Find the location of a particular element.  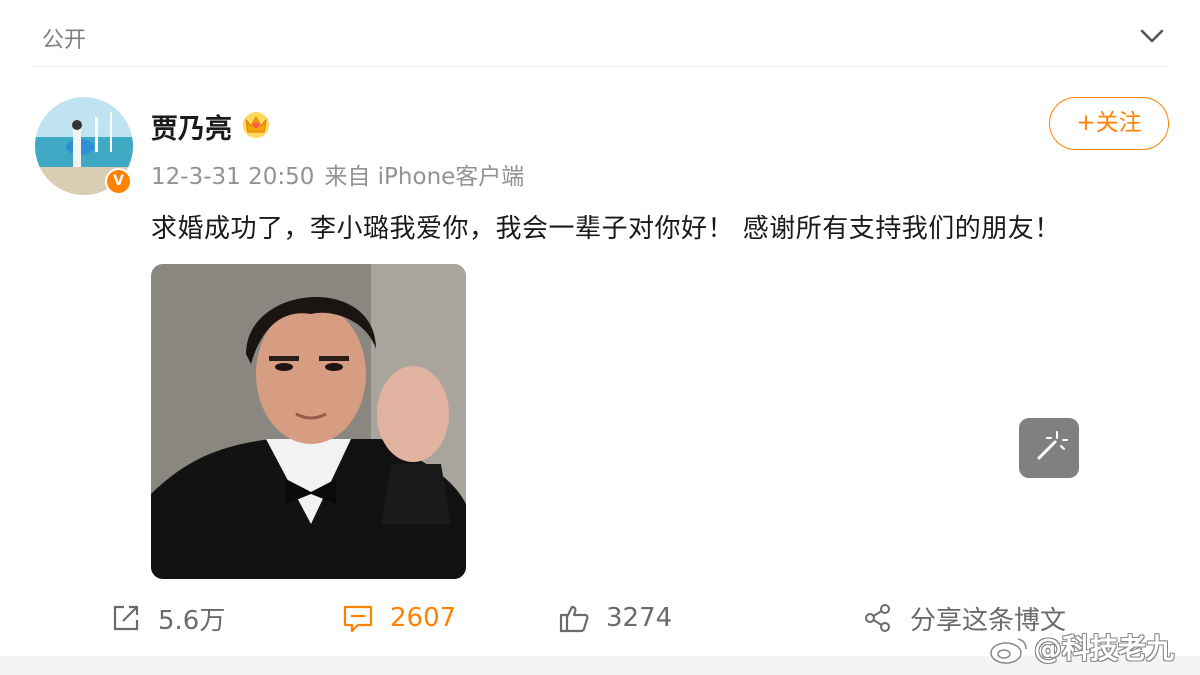

post-time: 12-3-31 20:50 is located at coordinates (232, 177).